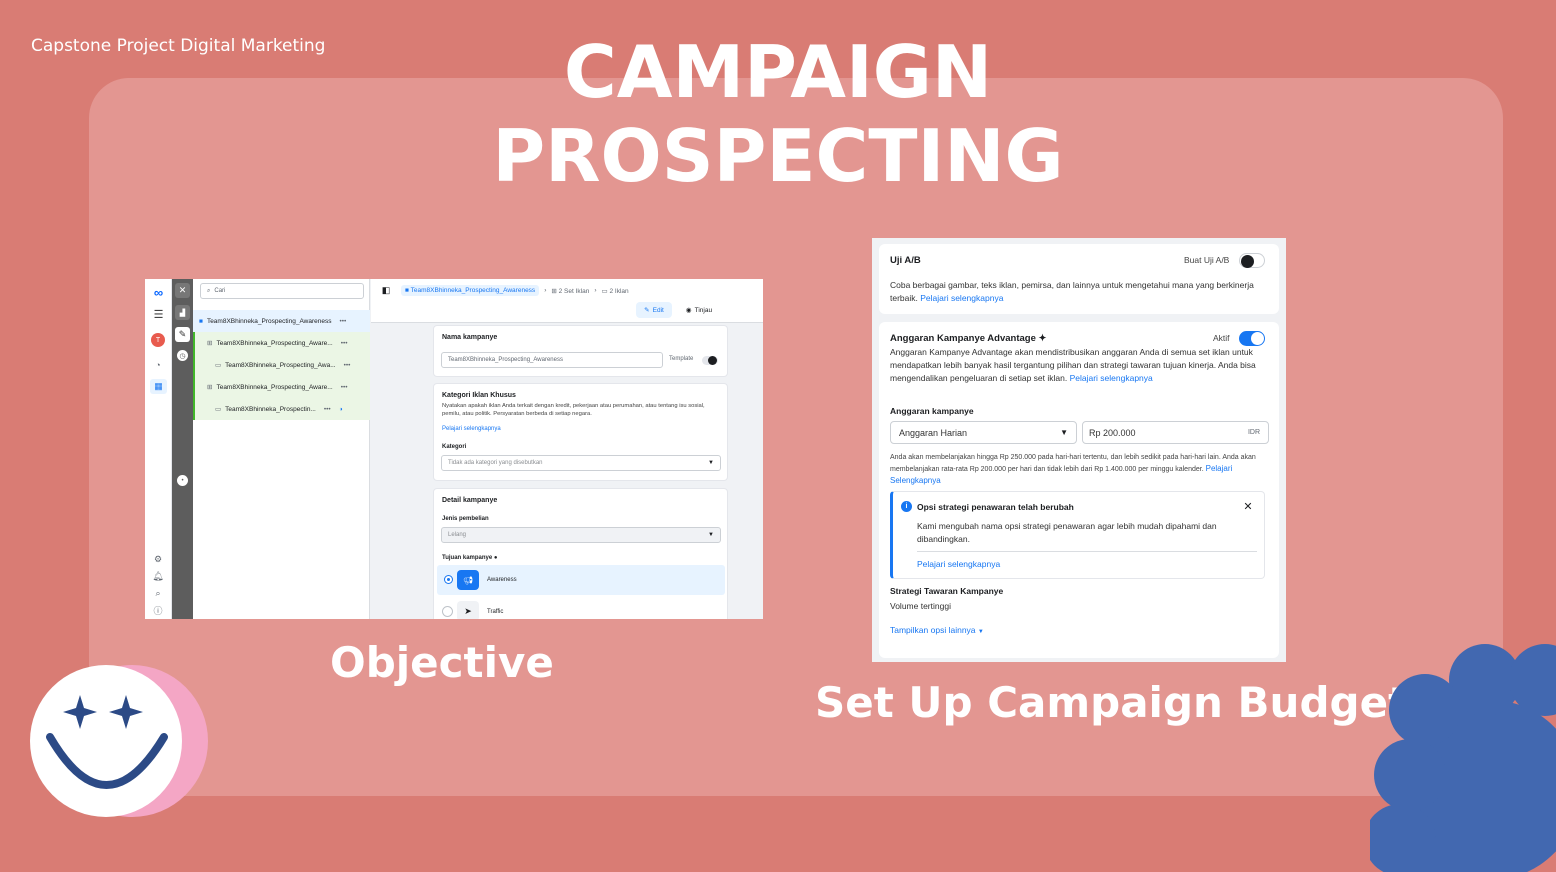 The height and width of the screenshot is (872, 1556). What do you see at coordinates (581, 580) in the screenshot?
I see `objective-option-awareness: 📢︎ Awareness` at bounding box center [581, 580].